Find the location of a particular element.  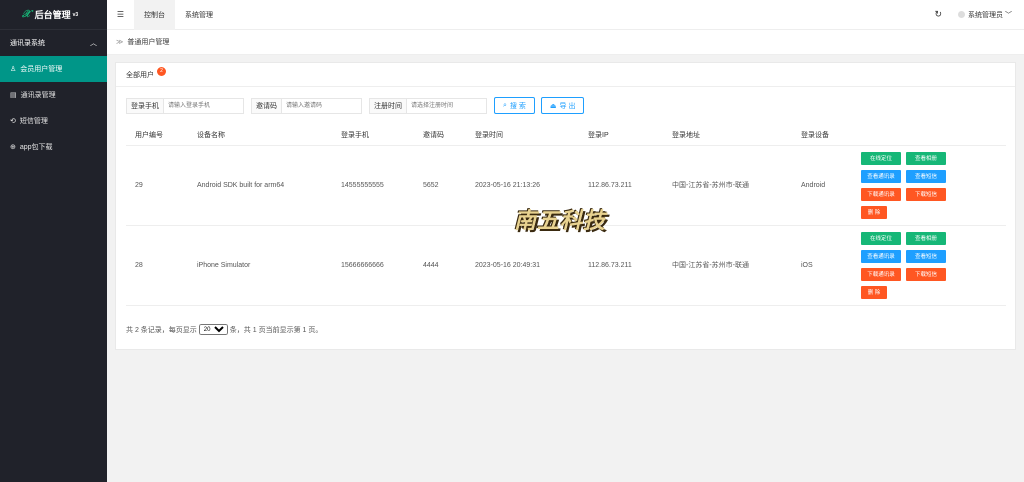

phone-input is located at coordinates (204, 105).